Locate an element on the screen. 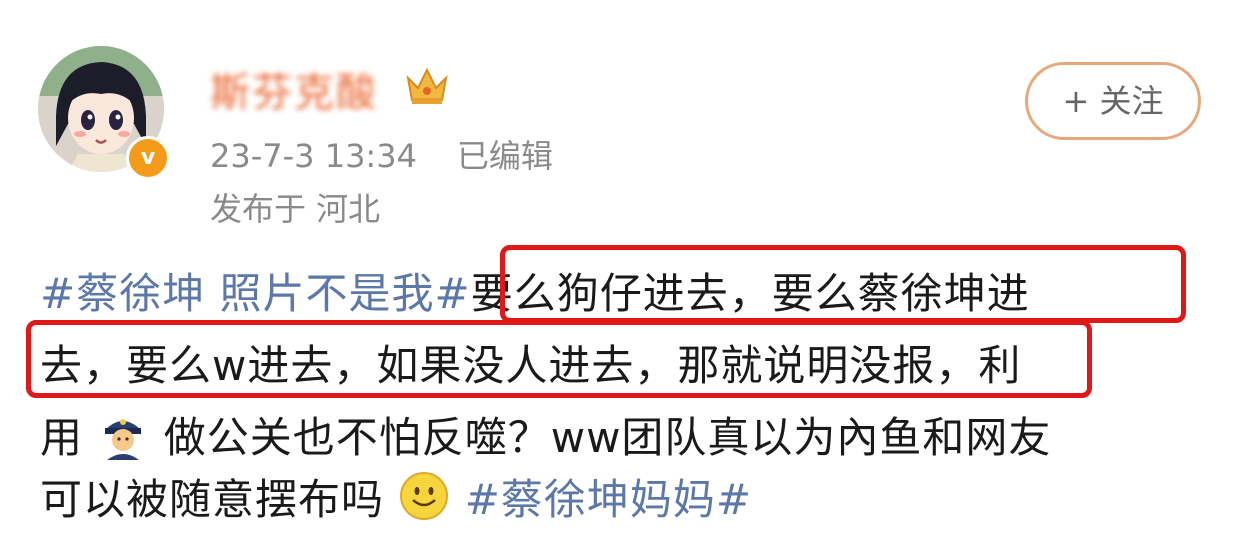 The image size is (1254, 556). hashtag-link: #蔡徐坤妈妈# is located at coordinates (608, 499).